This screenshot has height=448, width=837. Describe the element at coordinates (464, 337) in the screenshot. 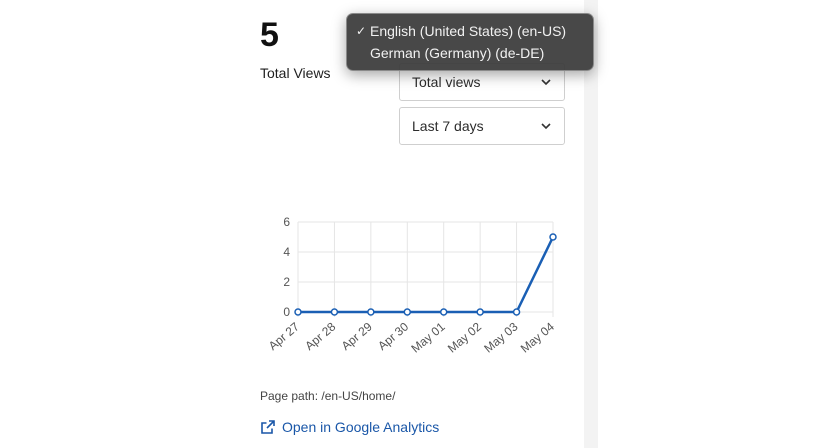

I see `x-tick-label: May 02` at that location.